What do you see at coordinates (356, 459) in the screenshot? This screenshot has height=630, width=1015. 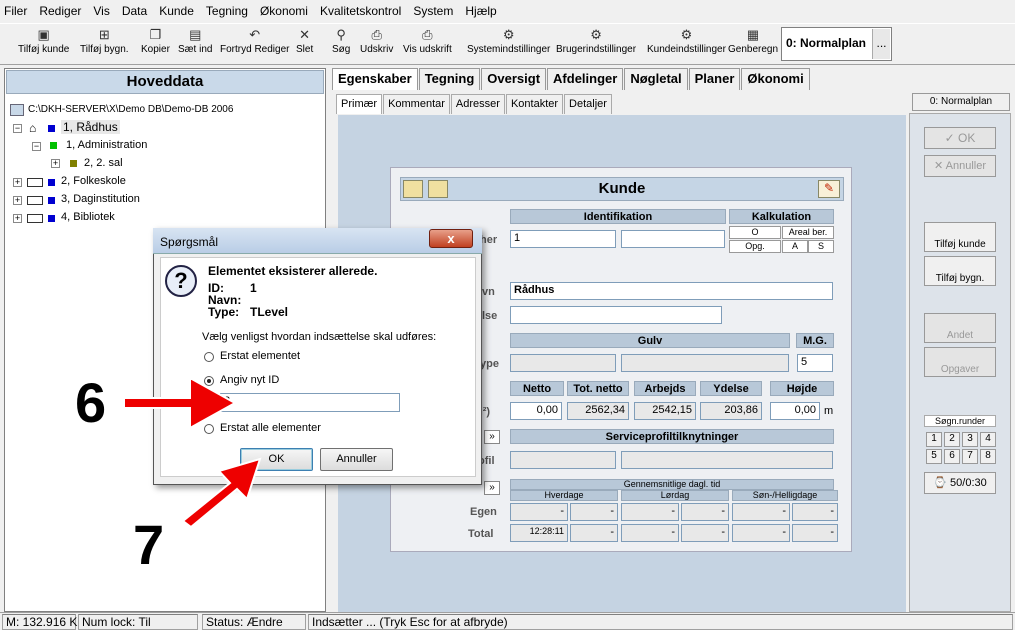 I see `dialog-cancel-button: Annuller` at bounding box center [356, 459].